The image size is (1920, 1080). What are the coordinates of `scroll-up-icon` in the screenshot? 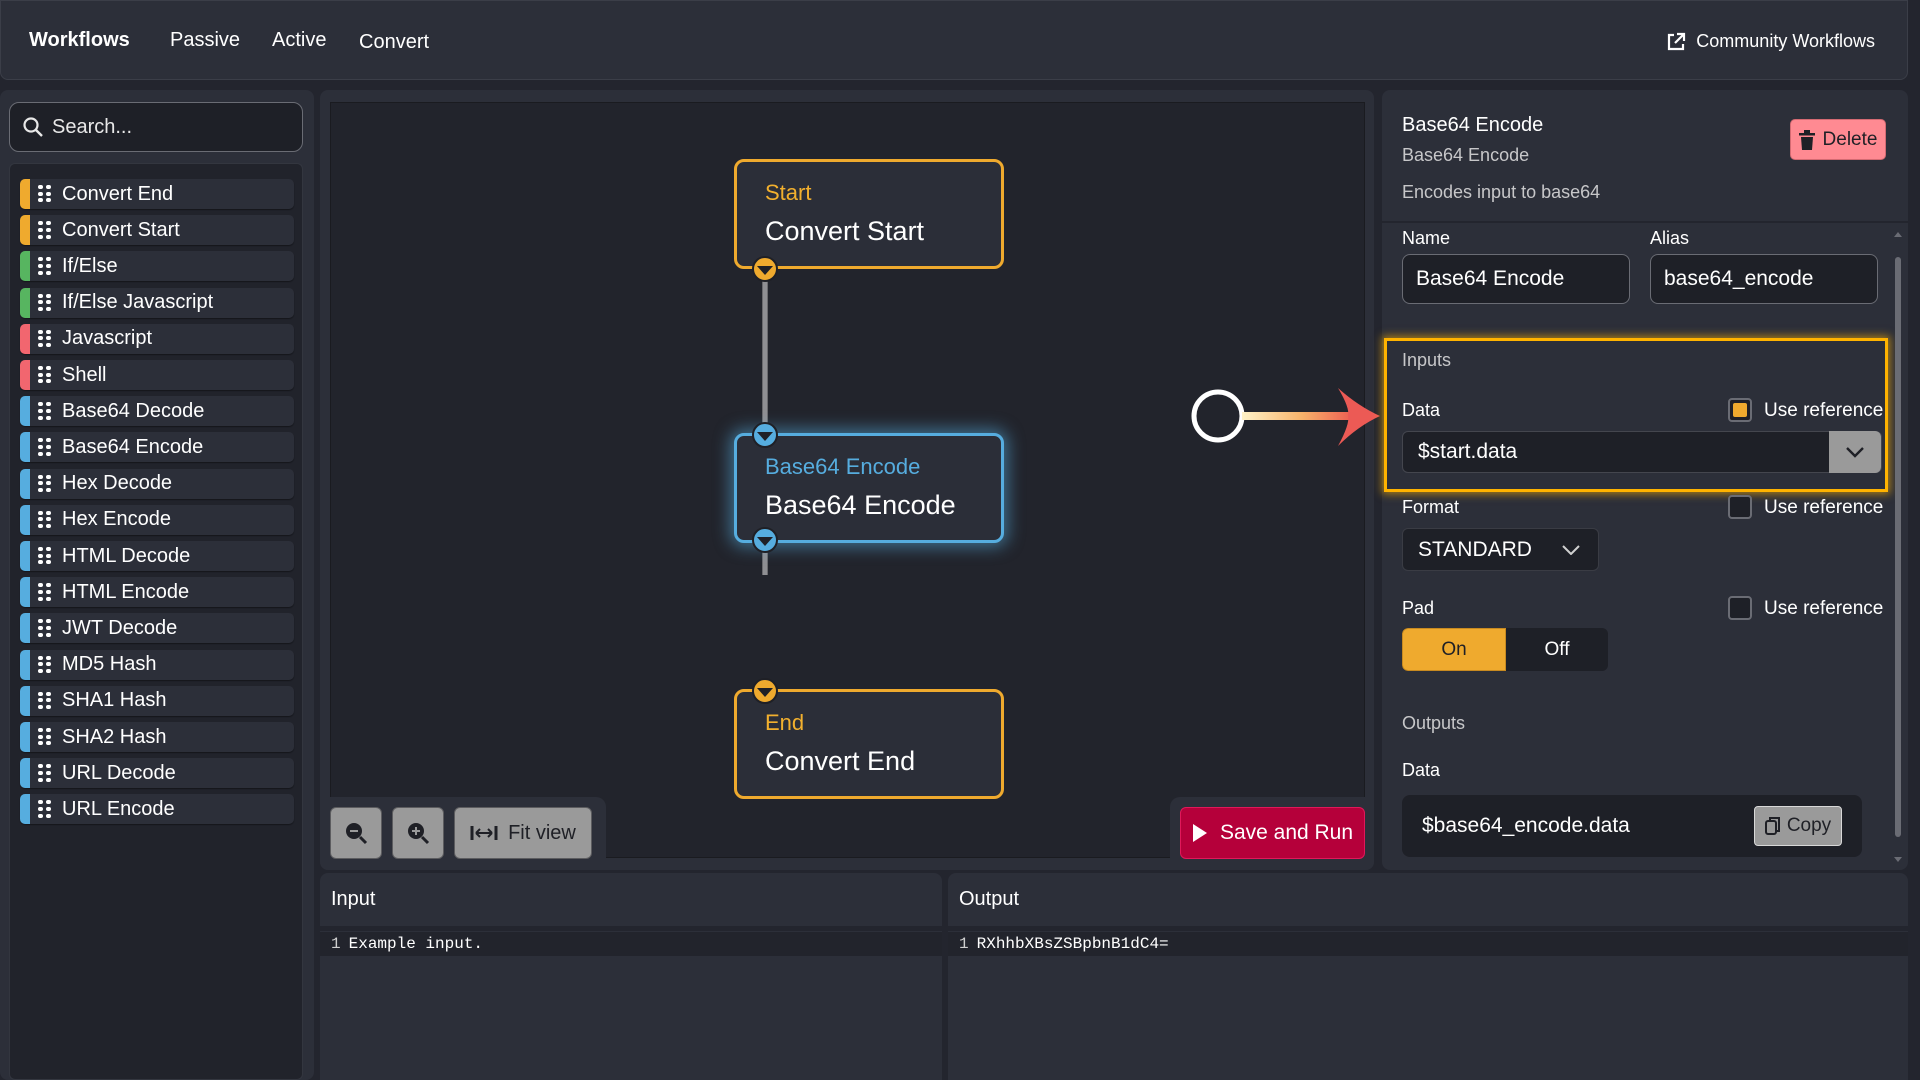 It's located at (1898, 234).